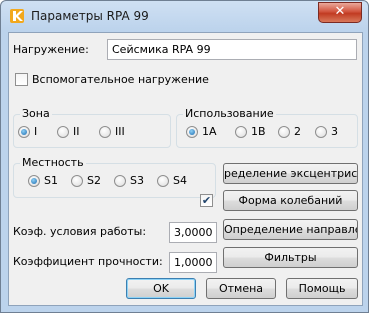 The image size is (369, 313). Describe the element at coordinates (137, 180) in the screenshot. I see `terrain-radio-label: S3` at that location.